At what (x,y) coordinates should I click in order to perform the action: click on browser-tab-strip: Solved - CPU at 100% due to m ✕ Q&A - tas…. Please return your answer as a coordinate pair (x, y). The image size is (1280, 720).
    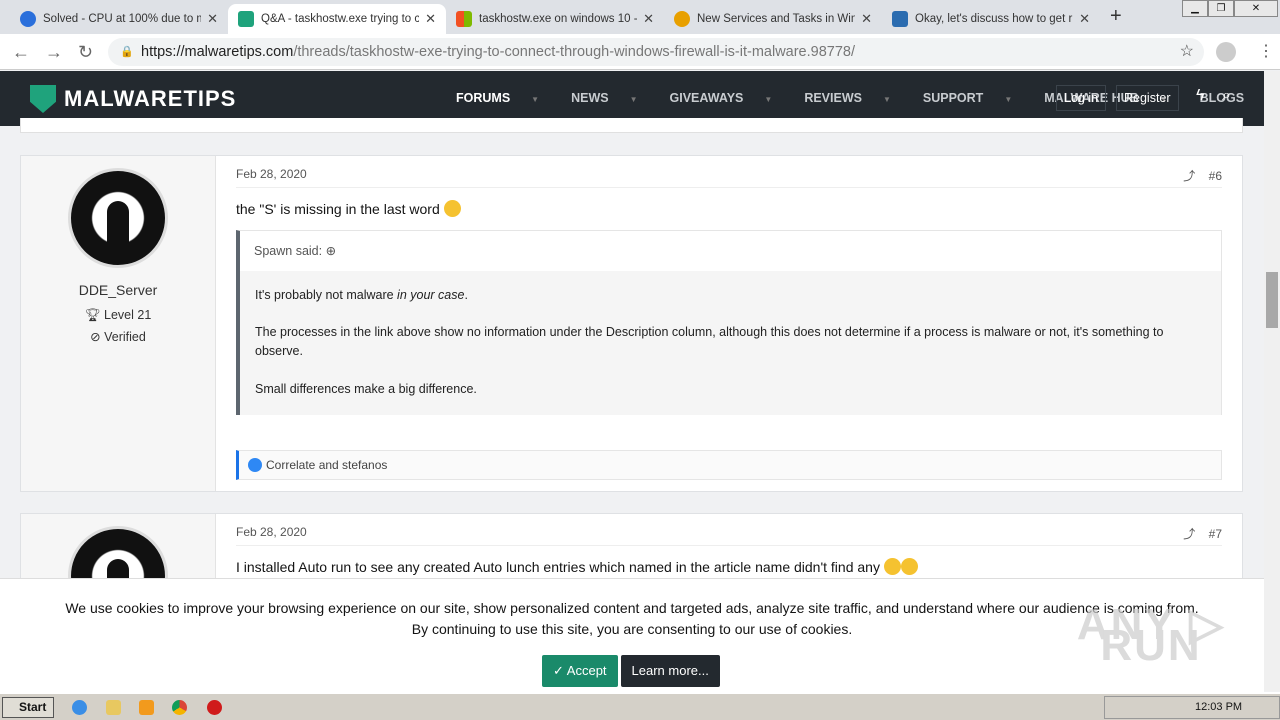
    Looking at the image, I should click on (640, 17).